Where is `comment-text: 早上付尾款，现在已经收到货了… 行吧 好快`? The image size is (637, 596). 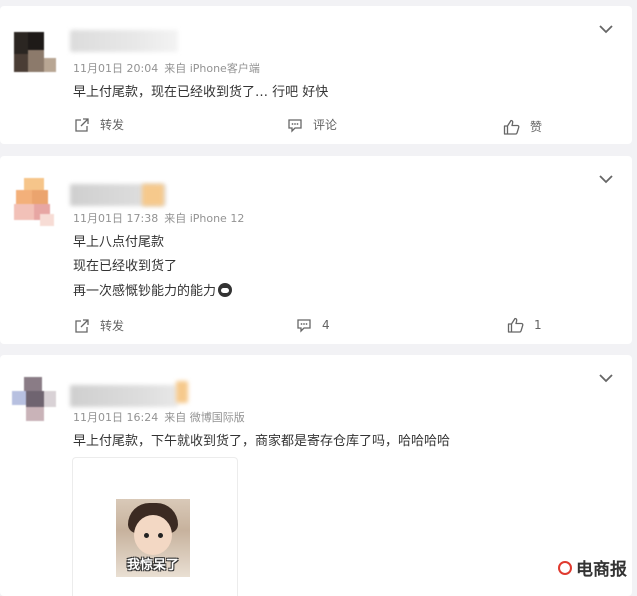
comment-text: 早上付尾款，现在已经收到货了… 行吧 好快 is located at coordinates (201, 92).